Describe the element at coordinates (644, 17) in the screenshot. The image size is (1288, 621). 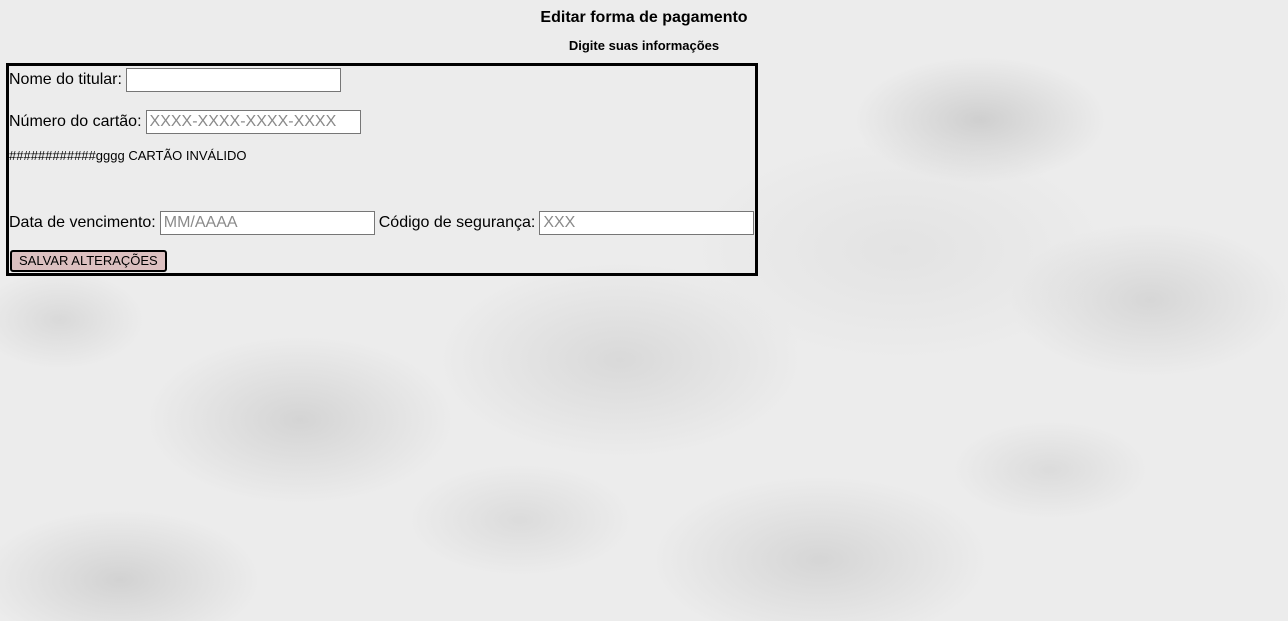
I see `page-title: Editar forma de pagamento` at that location.